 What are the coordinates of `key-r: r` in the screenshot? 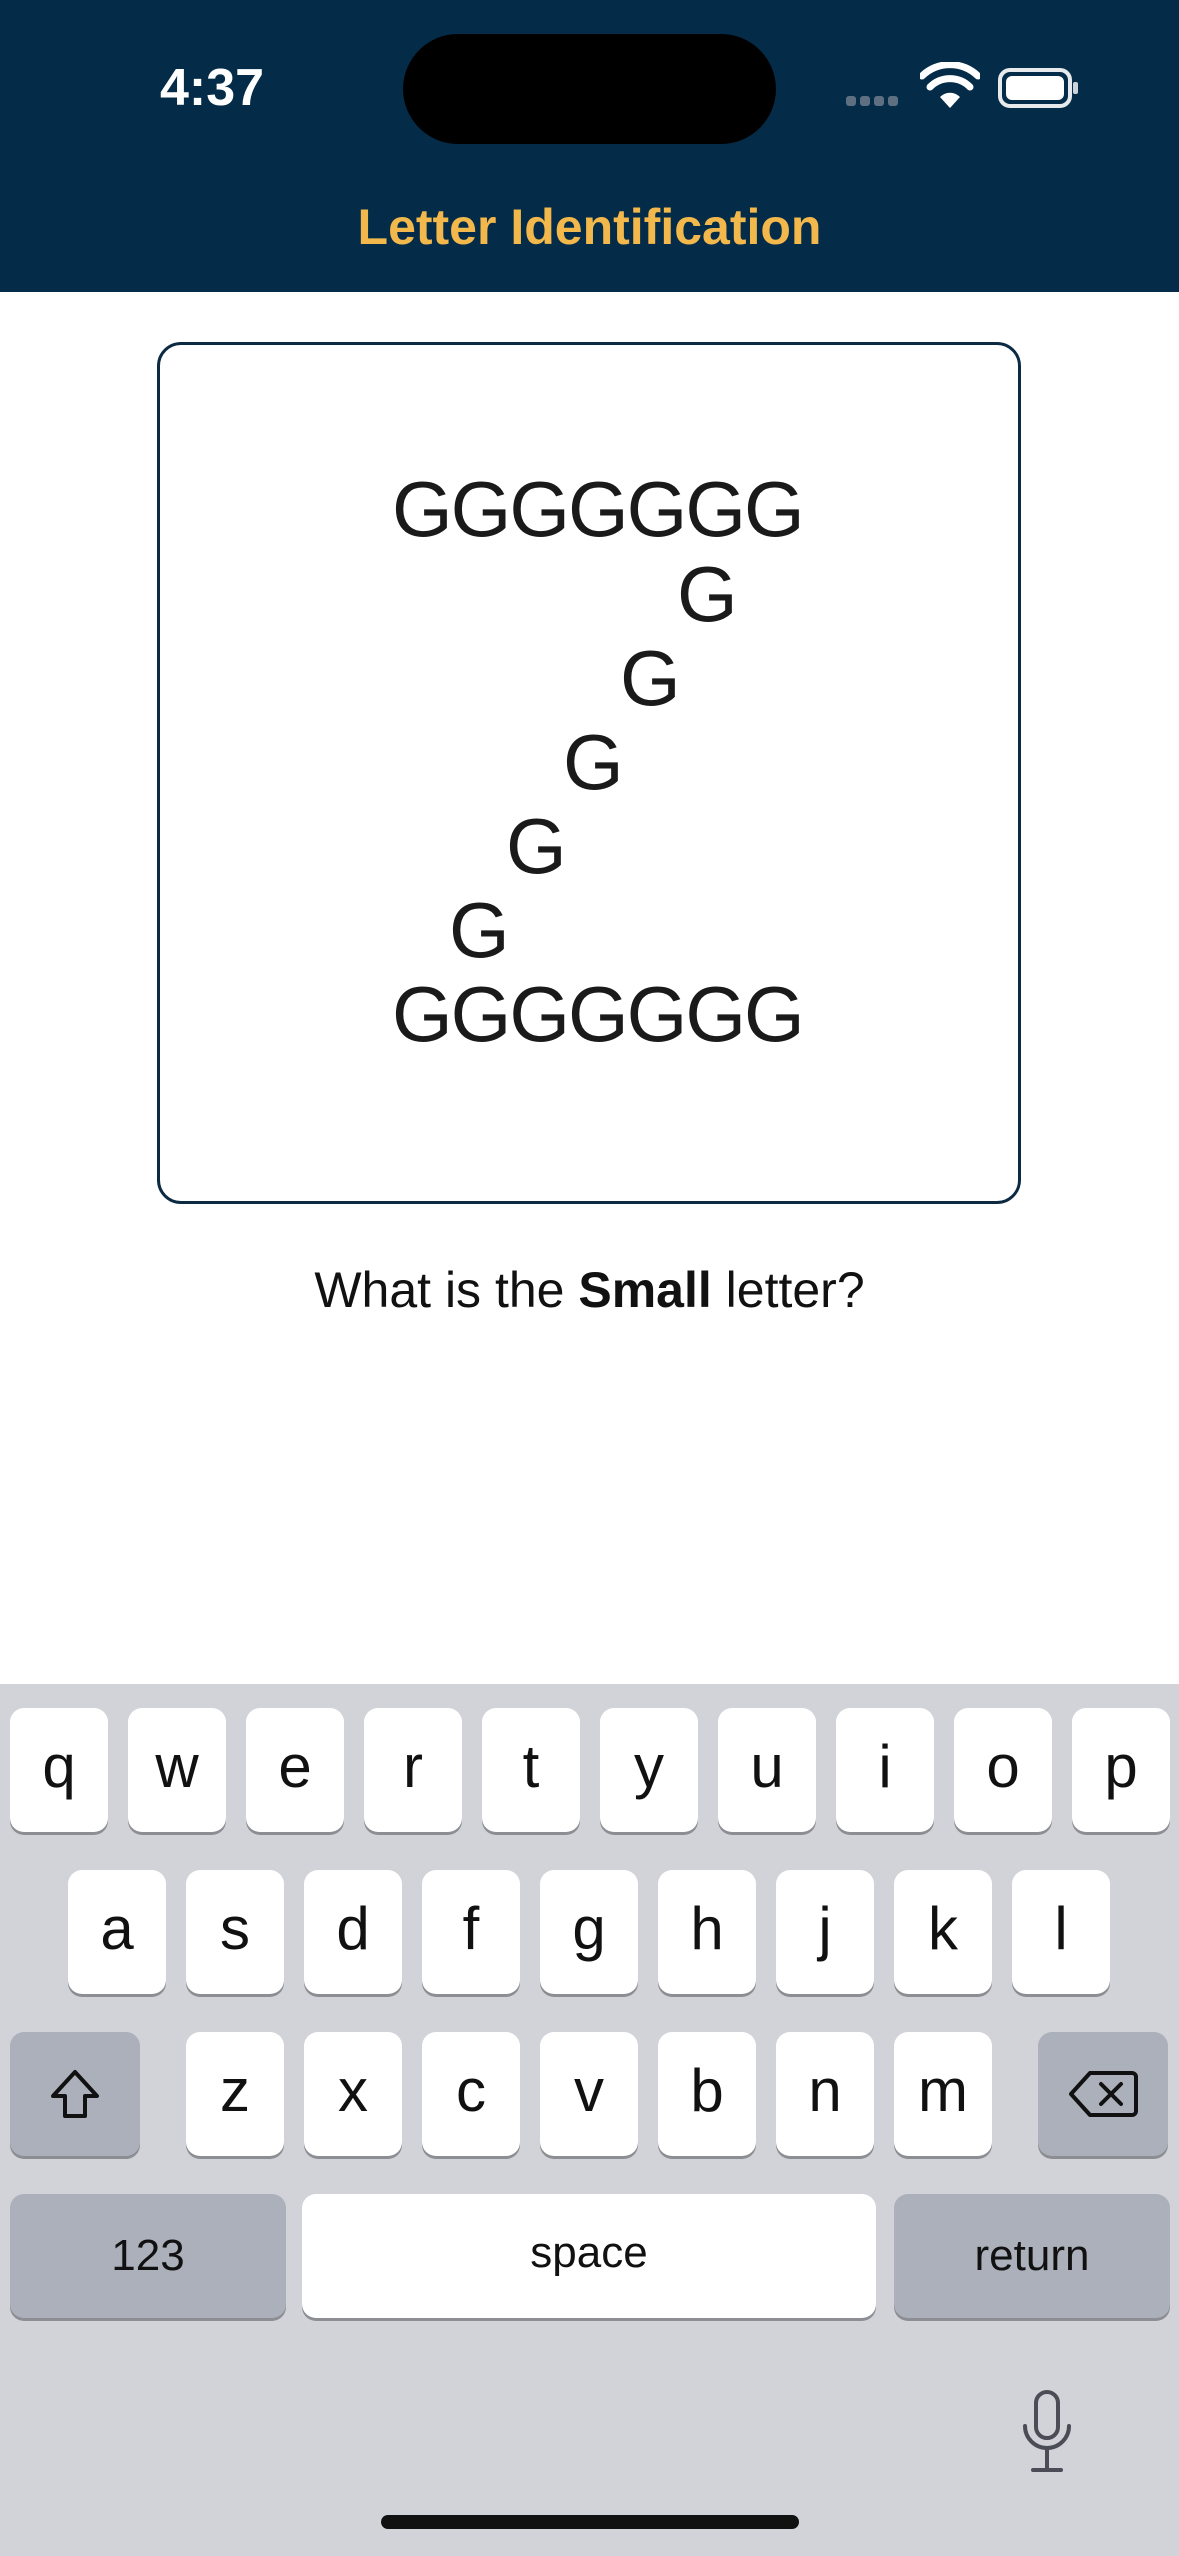 It's located at (413, 1770).